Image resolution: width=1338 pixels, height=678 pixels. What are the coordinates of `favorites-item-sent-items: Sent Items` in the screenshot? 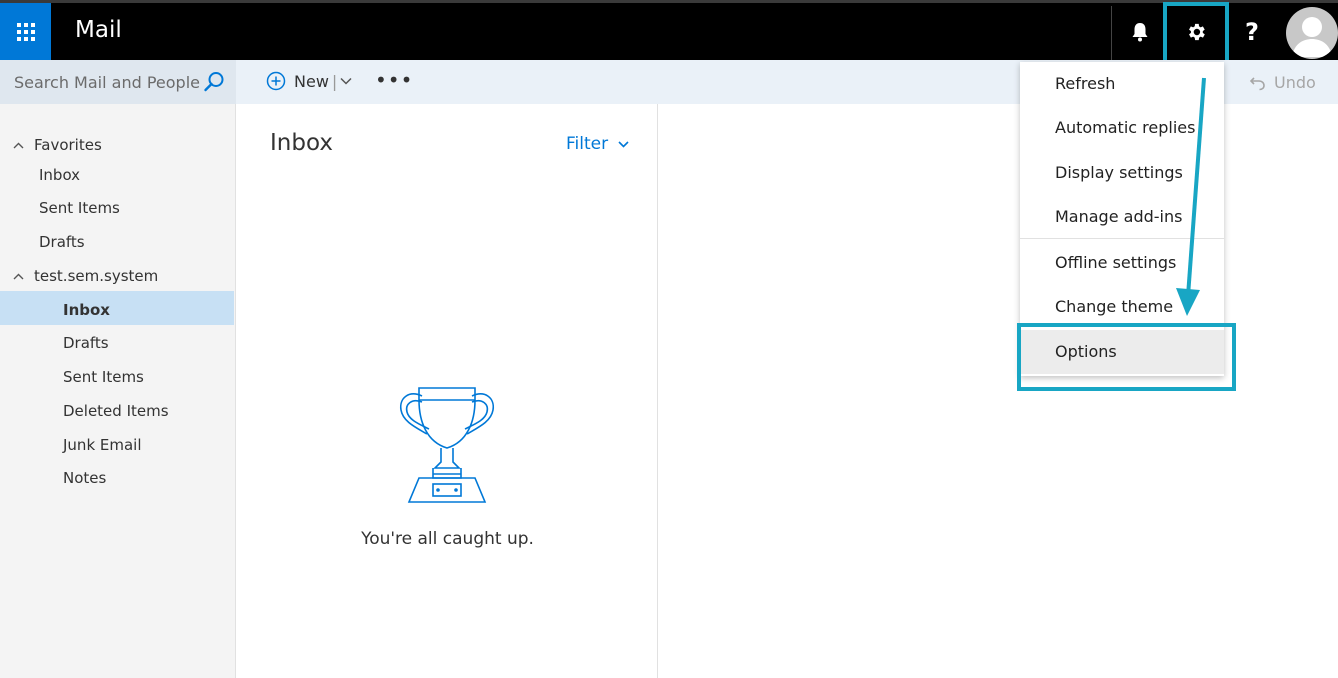 It's located at (79, 208).